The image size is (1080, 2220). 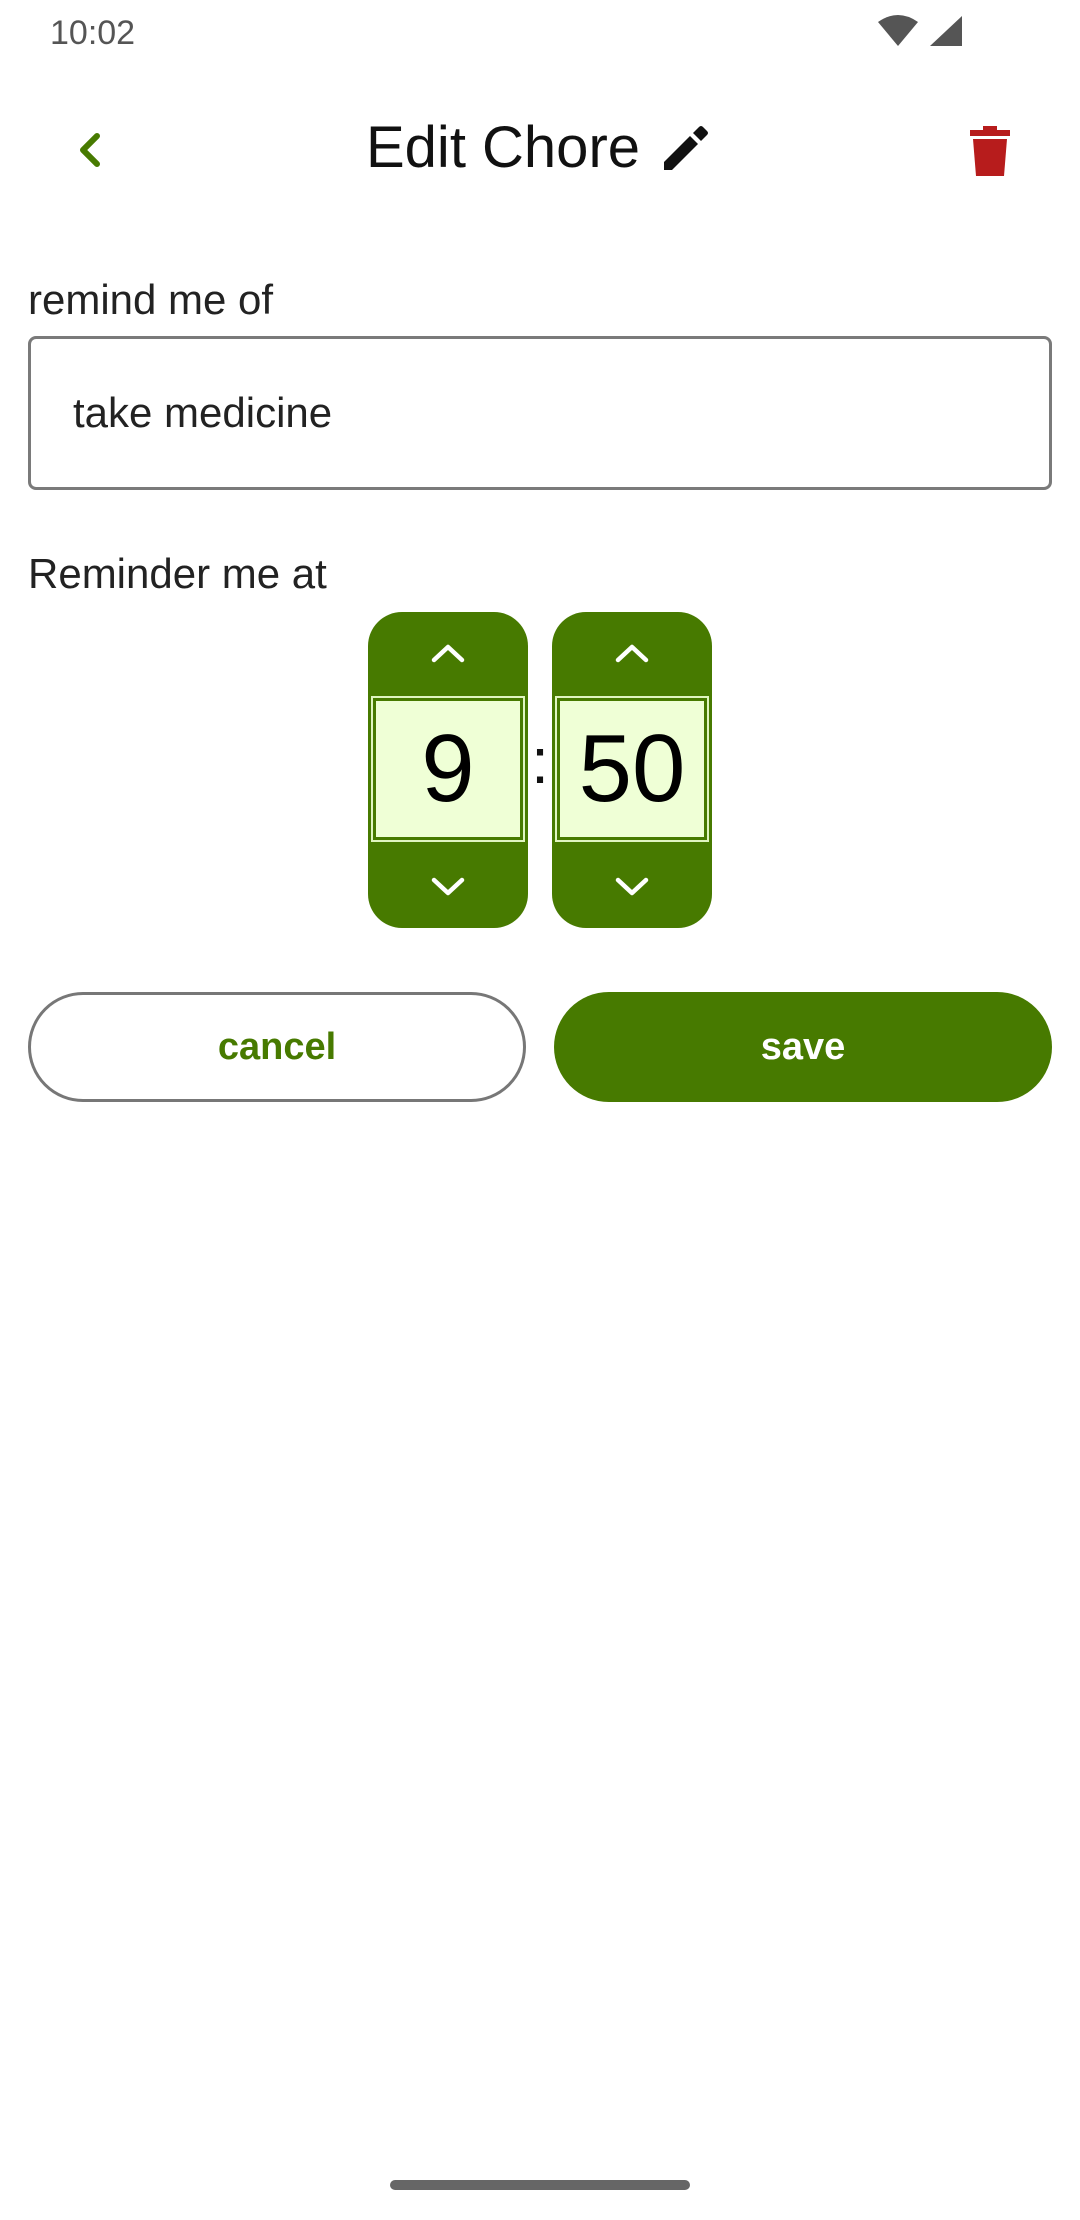 I want to click on title-group: Edit Chore, so click(x=540, y=147).